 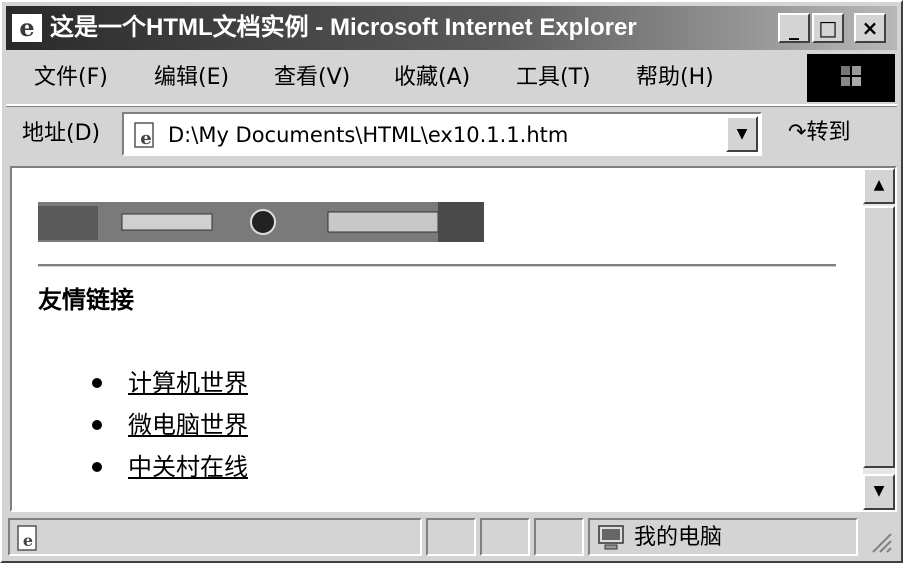 What do you see at coordinates (611, 537) in the screenshot?
I see `computer-icon` at bounding box center [611, 537].